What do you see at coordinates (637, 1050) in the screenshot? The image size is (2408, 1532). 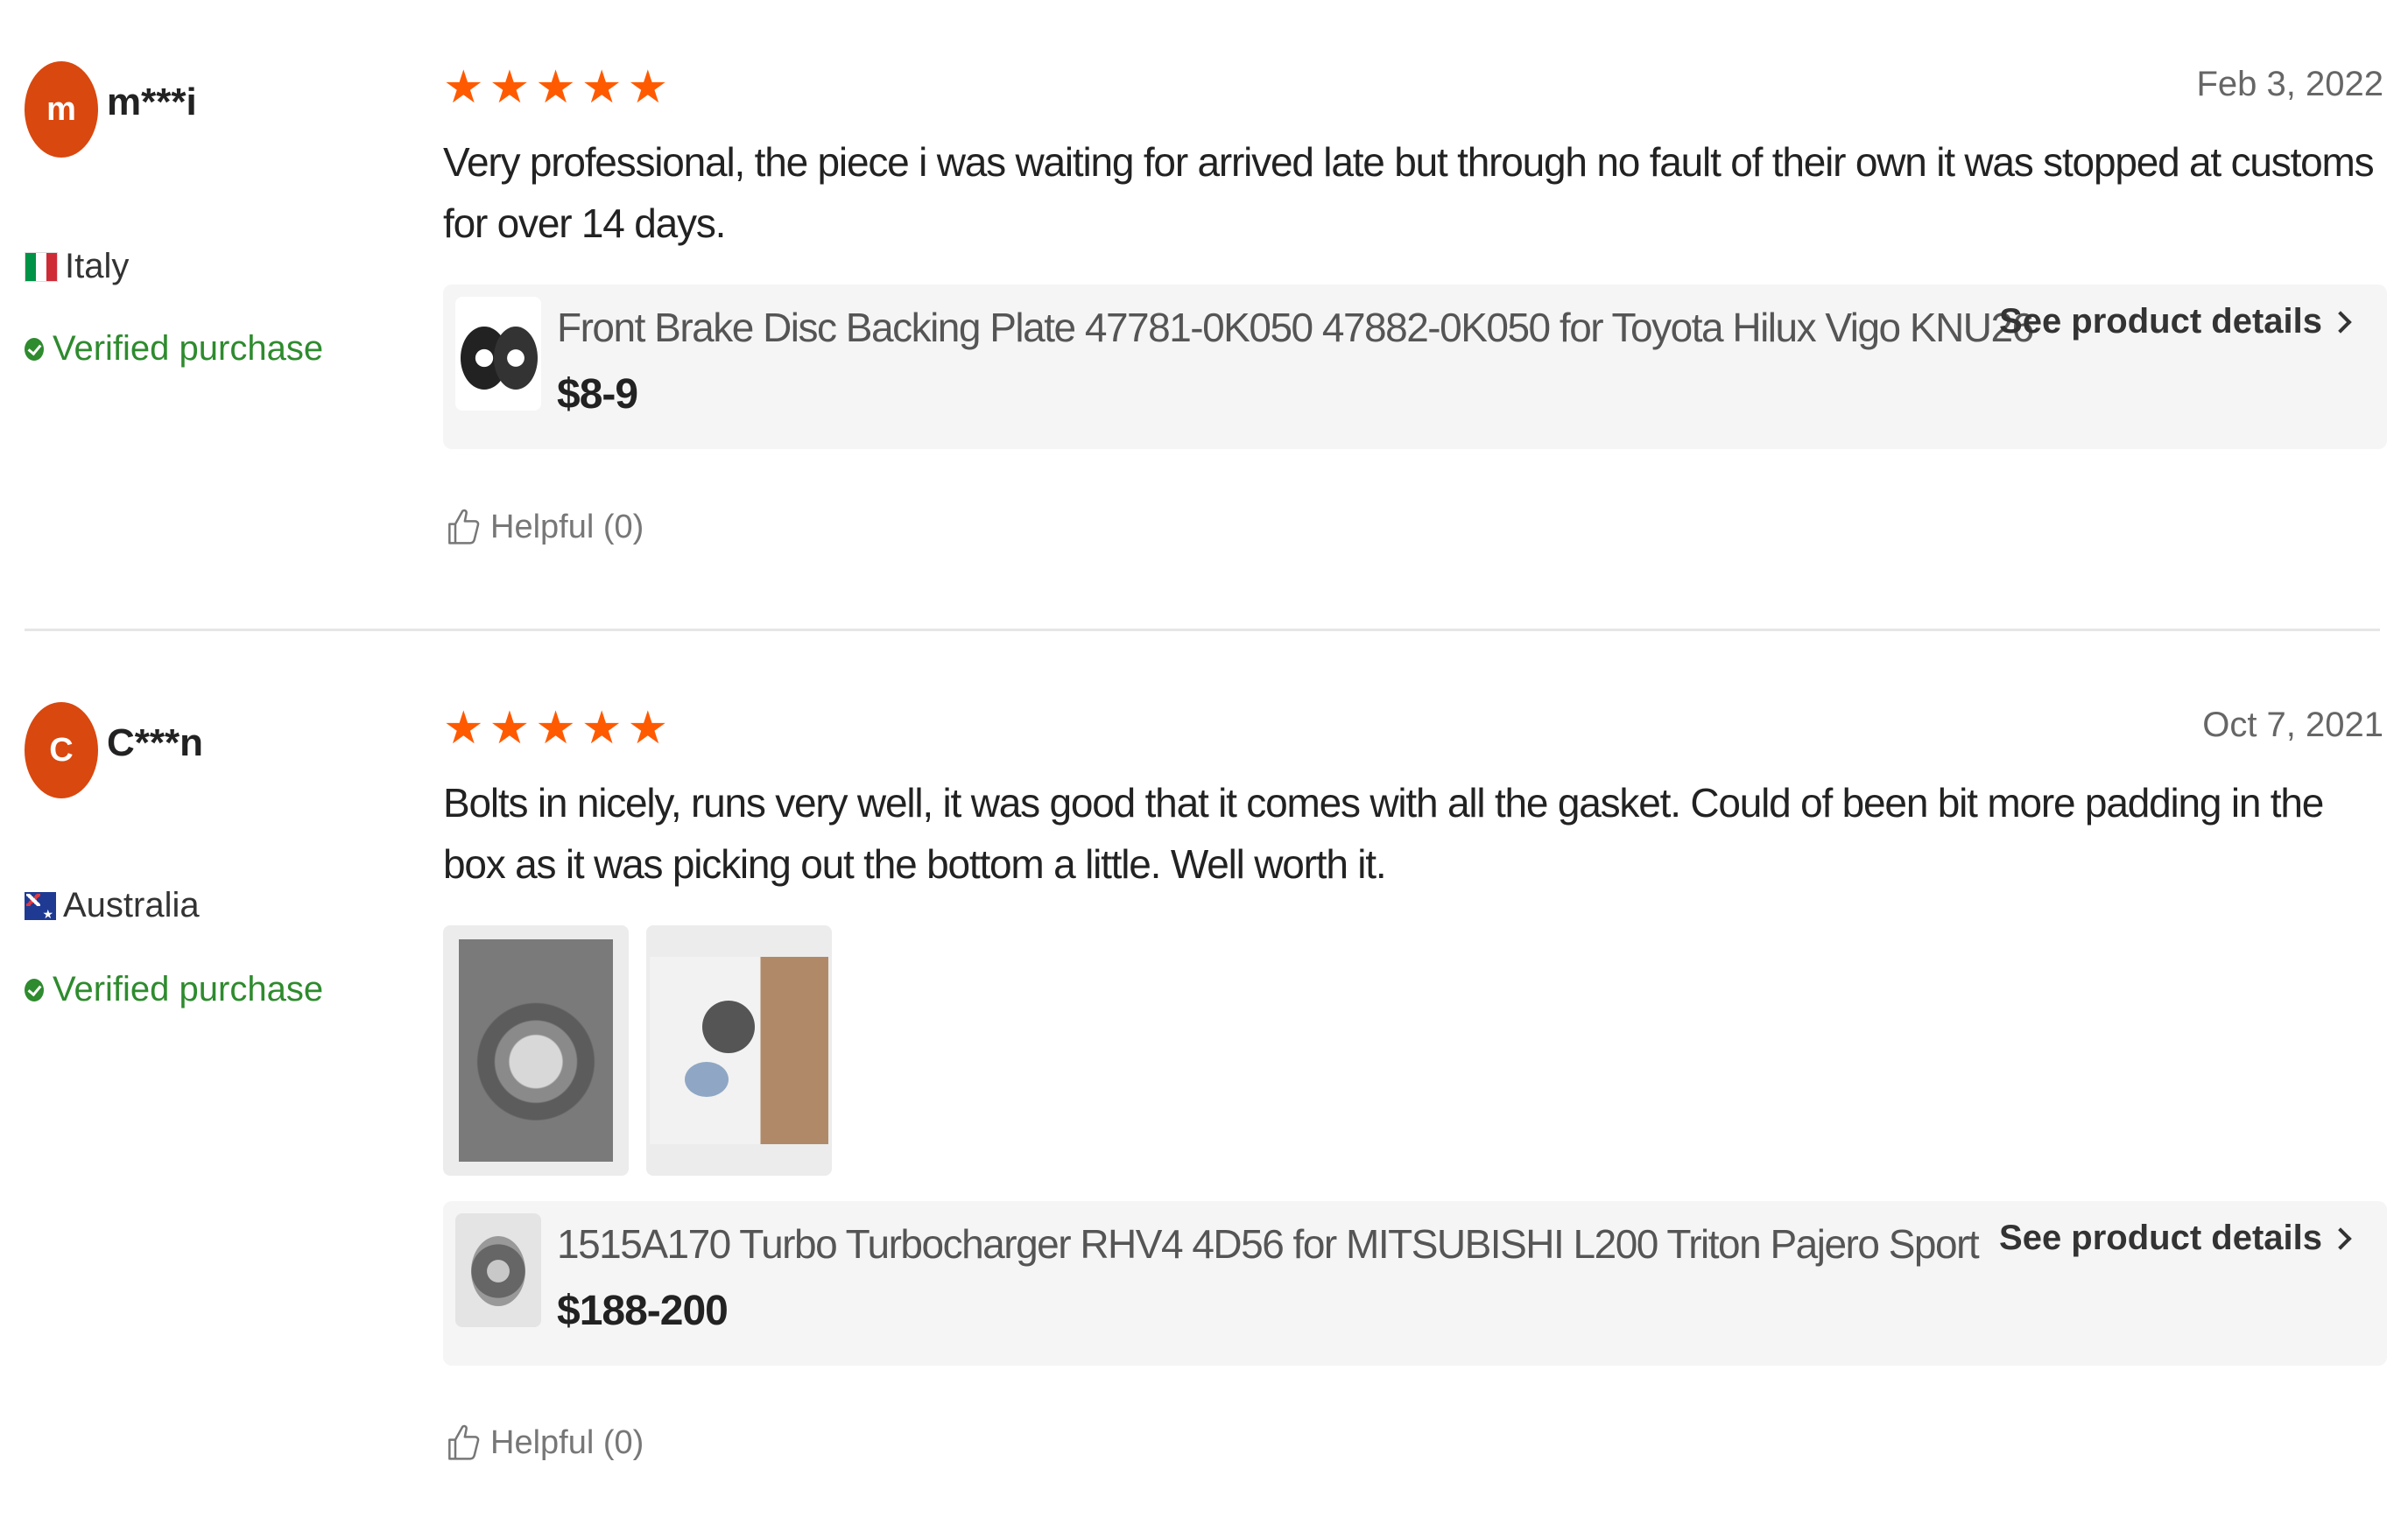 I see `review-photos` at bounding box center [637, 1050].